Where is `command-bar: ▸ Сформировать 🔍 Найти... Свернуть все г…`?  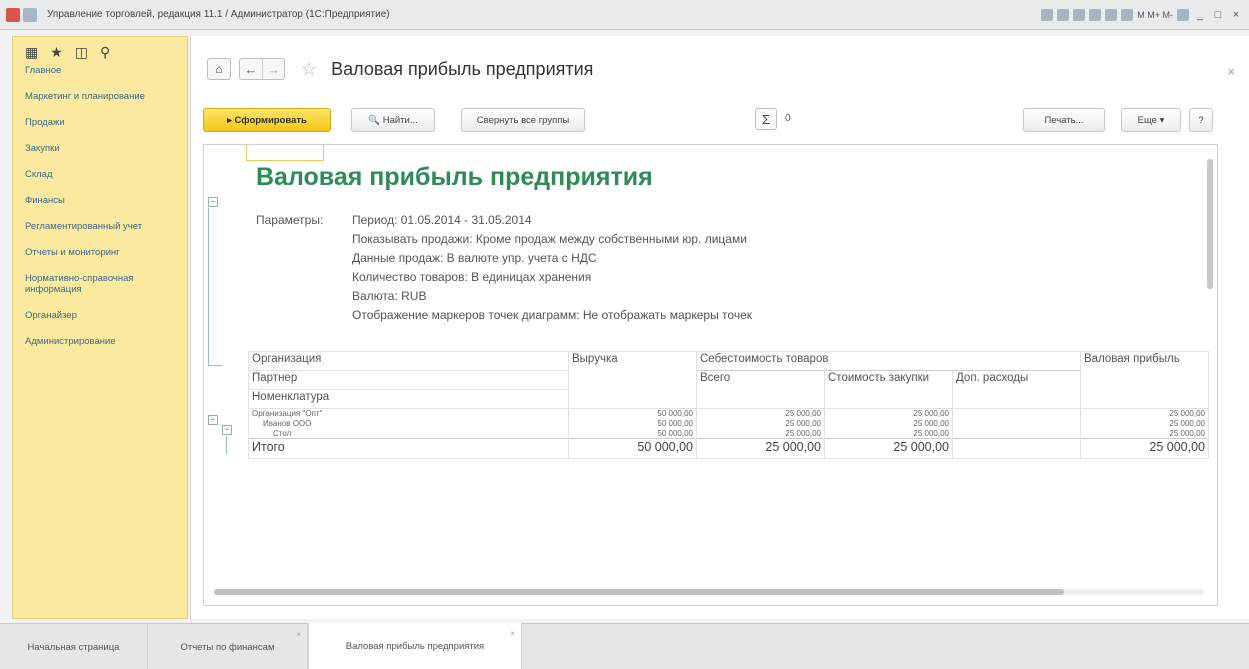 command-bar: ▸ Сформировать 🔍 Найти... Свернуть все г… is located at coordinates (721, 121).